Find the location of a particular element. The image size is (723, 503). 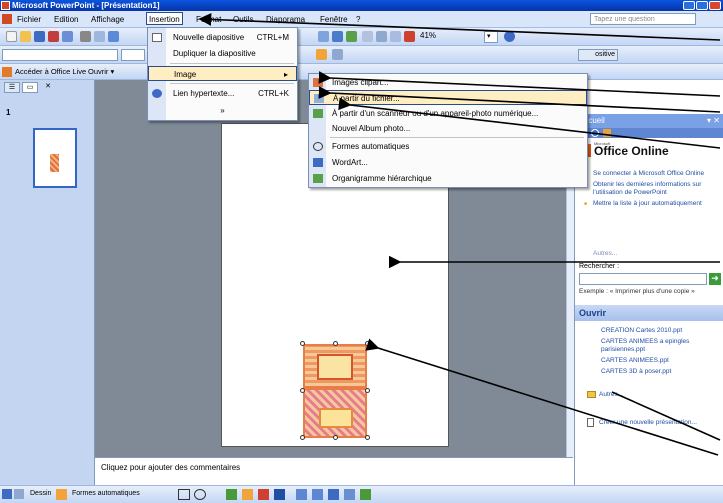

link-connect: Se connecter à Microsoft Office Online is located at coordinates (649, 174).